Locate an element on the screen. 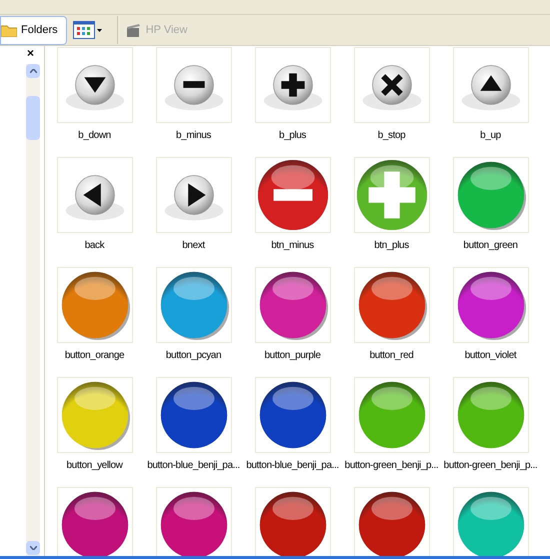 The width and height of the screenshot is (550, 559). clapperboard-icon is located at coordinates (134, 30).